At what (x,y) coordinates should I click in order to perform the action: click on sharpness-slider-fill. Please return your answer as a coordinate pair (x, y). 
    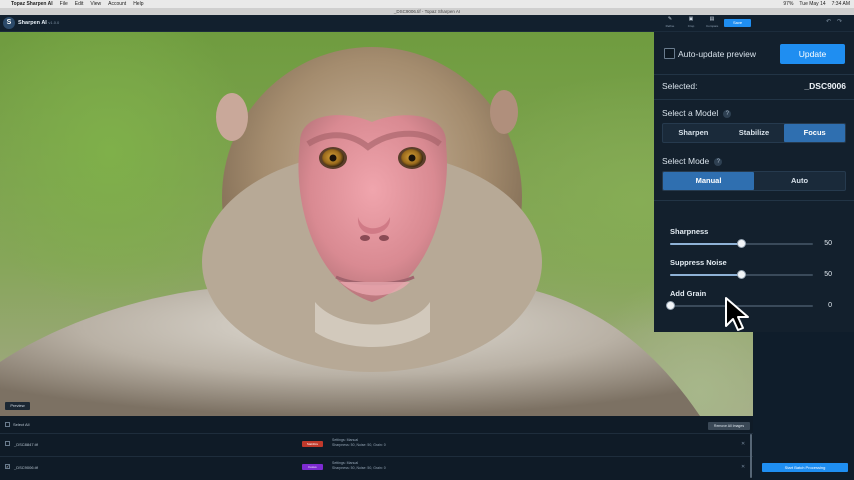
    Looking at the image, I should click on (706, 244).